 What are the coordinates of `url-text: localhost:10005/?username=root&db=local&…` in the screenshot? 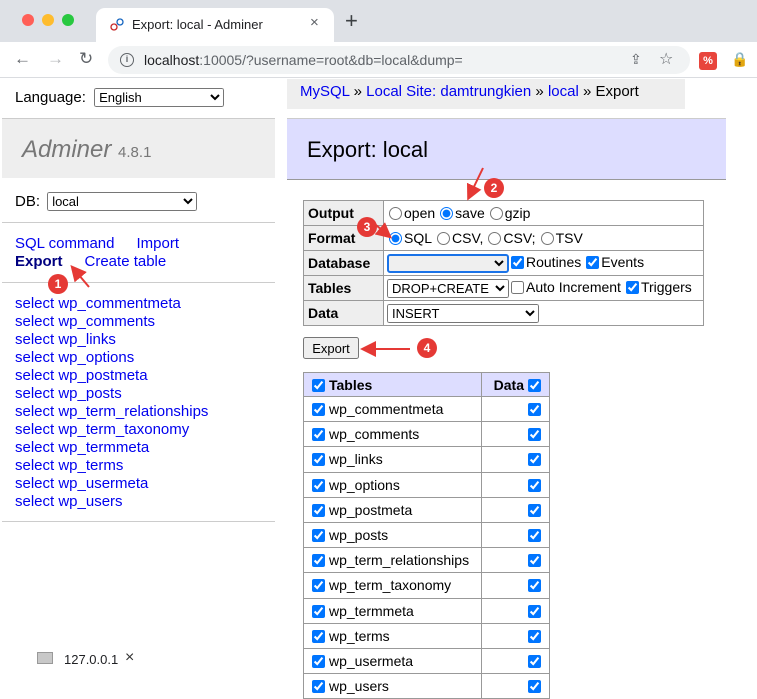 It's located at (303, 60).